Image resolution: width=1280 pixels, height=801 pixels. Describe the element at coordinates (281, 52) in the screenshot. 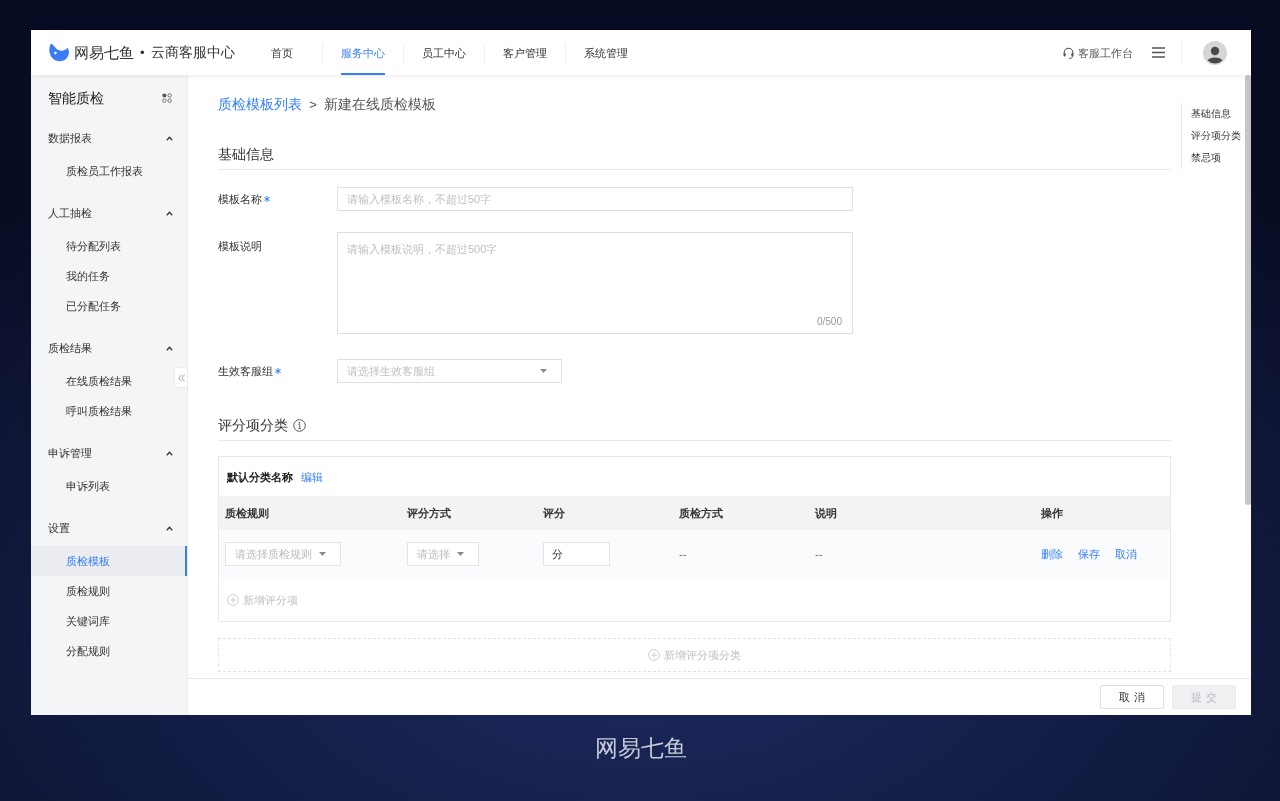

I see `nav-tab: 首页` at that location.